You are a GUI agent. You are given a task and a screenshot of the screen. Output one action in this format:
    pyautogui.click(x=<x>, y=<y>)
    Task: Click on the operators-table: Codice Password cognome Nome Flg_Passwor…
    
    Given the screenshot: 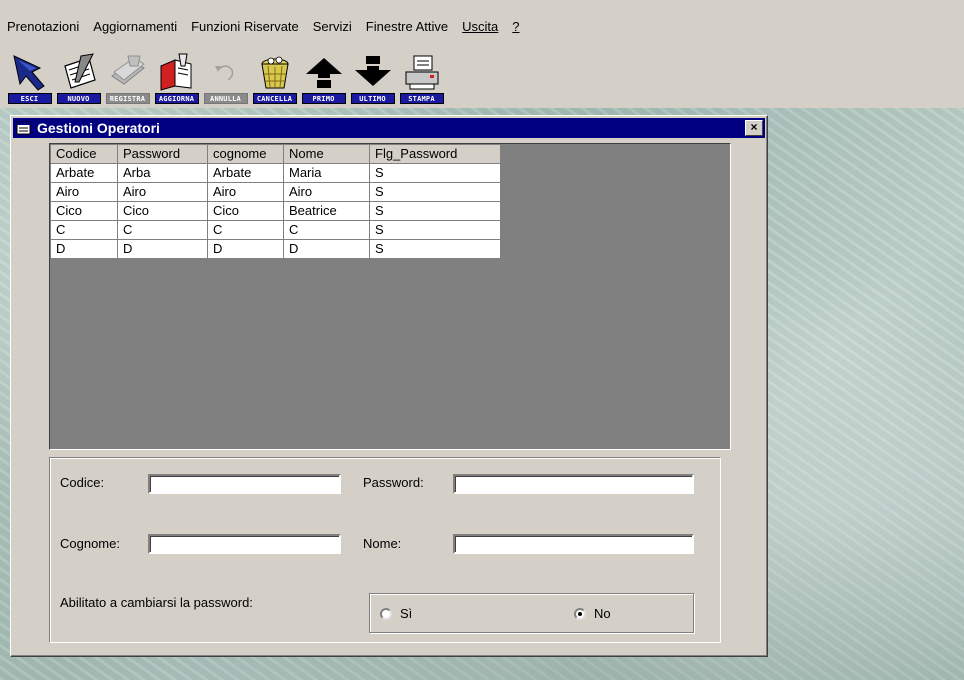 What is the action you would take?
    pyautogui.click(x=275, y=201)
    